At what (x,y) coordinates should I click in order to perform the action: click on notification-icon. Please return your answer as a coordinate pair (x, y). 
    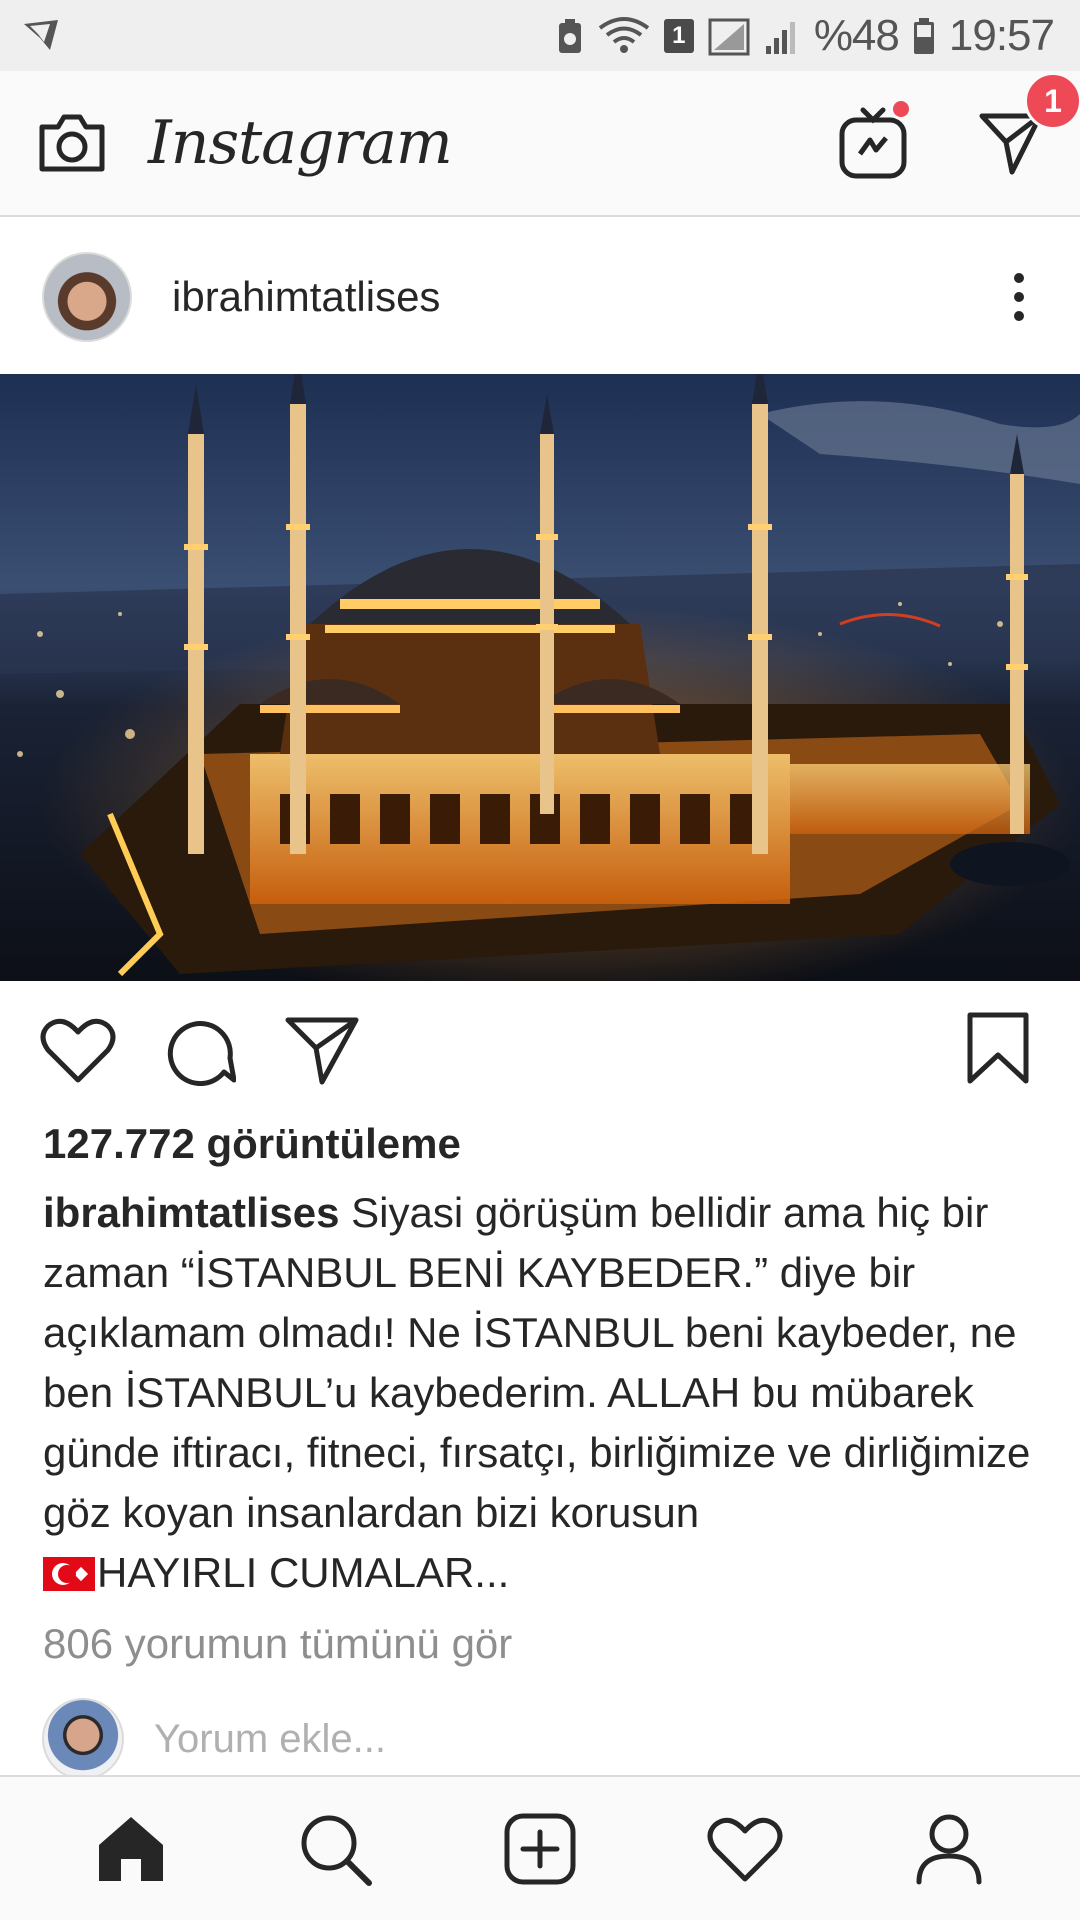
    Looking at the image, I should click on (41, 34).